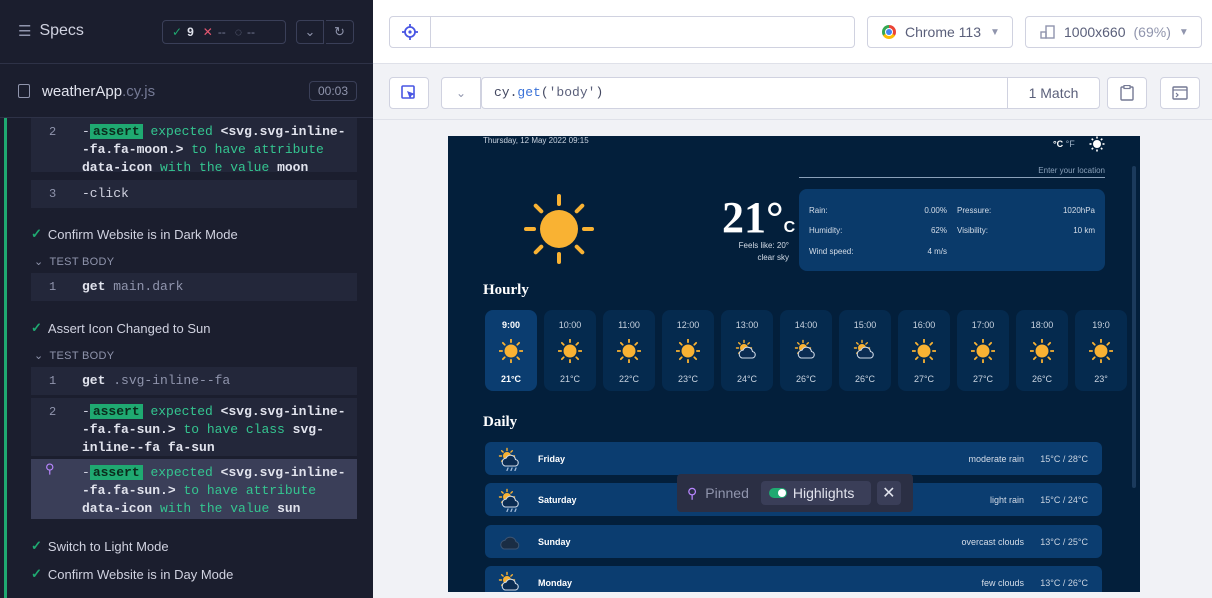 This screenshot has width=1212, height=598. What do you see at coordinates (888, 493) in the screenshot?
I see `close-icon: ✕` at bounding box center [888, 493].